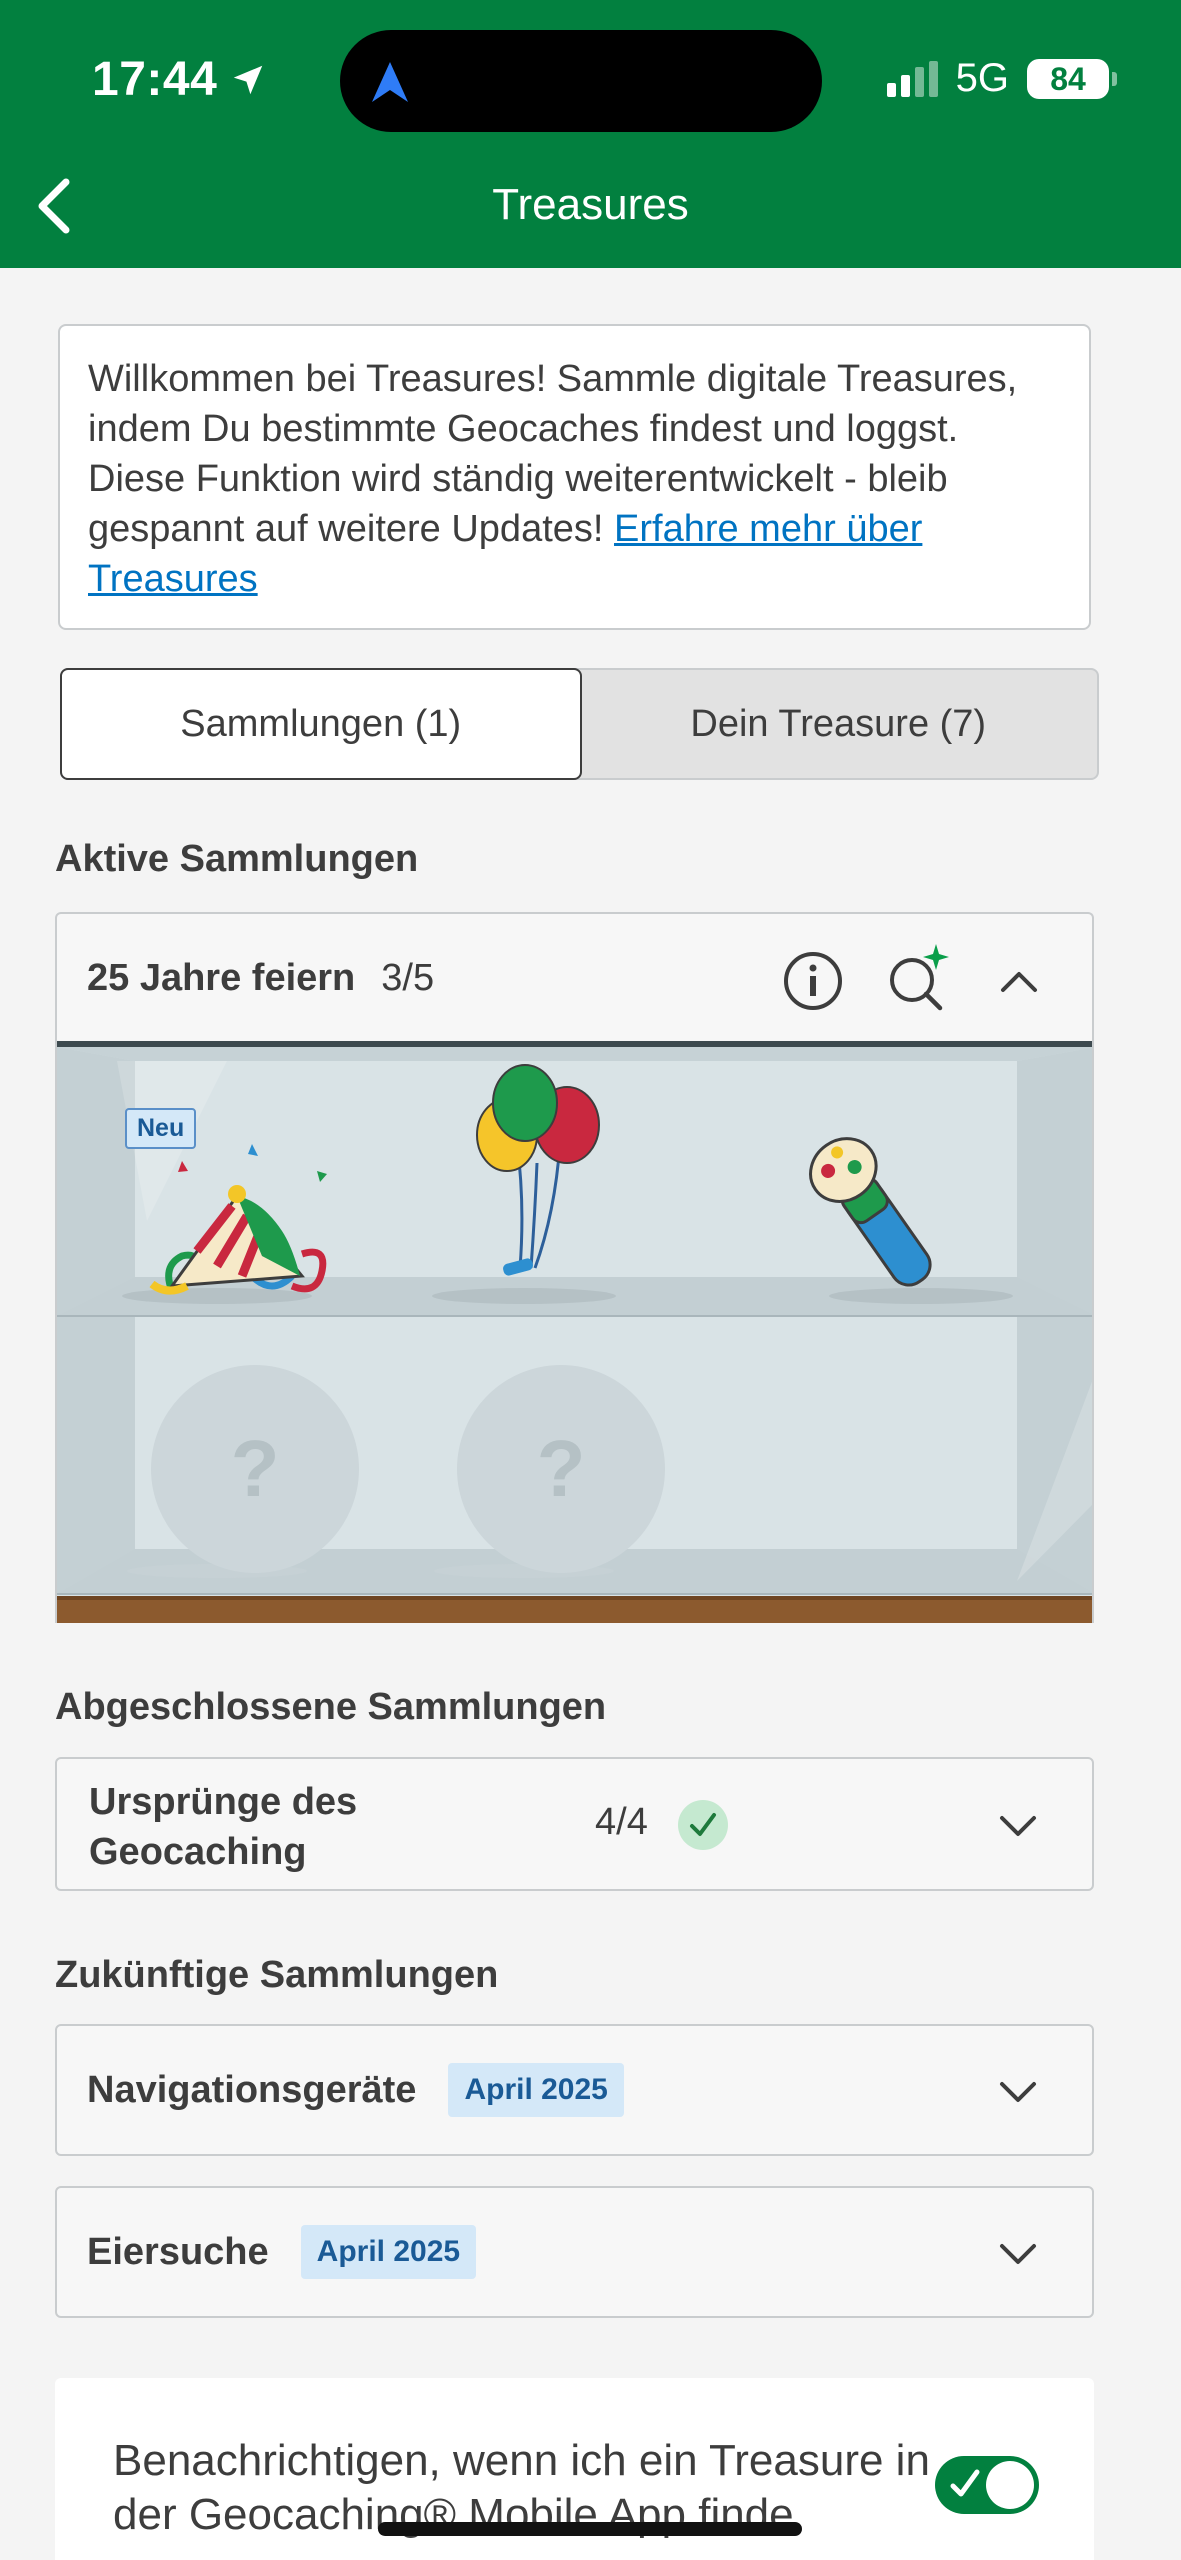  What do you see at coordinates (590, 204) in the screenshot?
I see `page-title: Treasures` at bounding box center [590, 204].